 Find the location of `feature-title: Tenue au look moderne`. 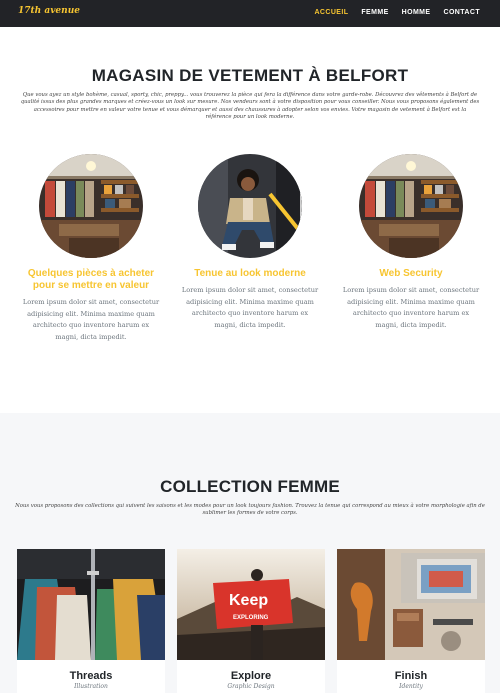

feature-title: Tenue au look moderne is located at coordinates (250, 273).